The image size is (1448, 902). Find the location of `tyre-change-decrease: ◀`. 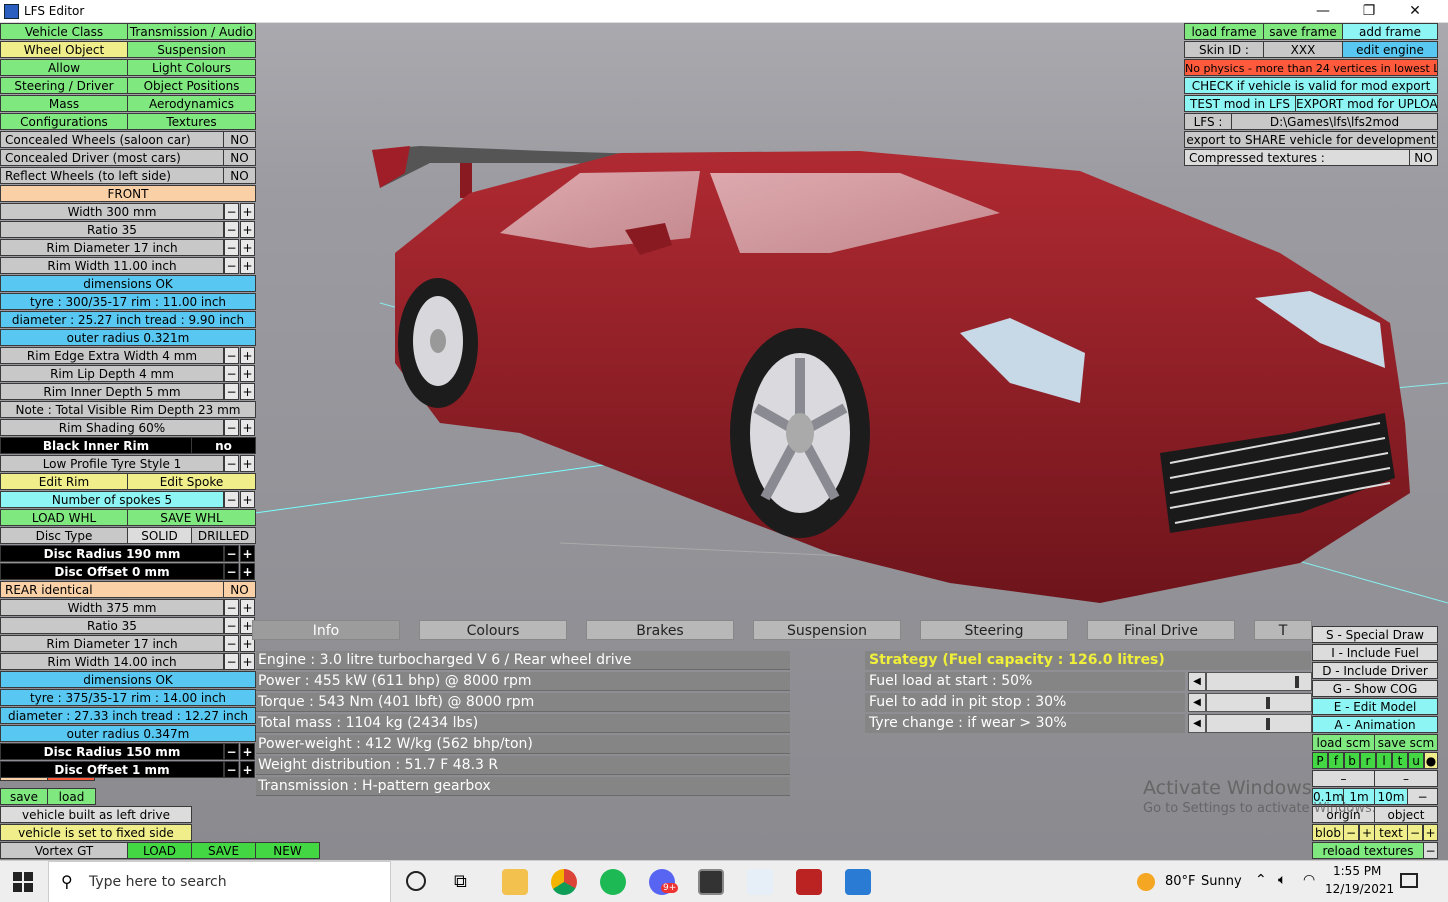

tyre-change-decrease: ◀ is located at coordinates (1197, 723).